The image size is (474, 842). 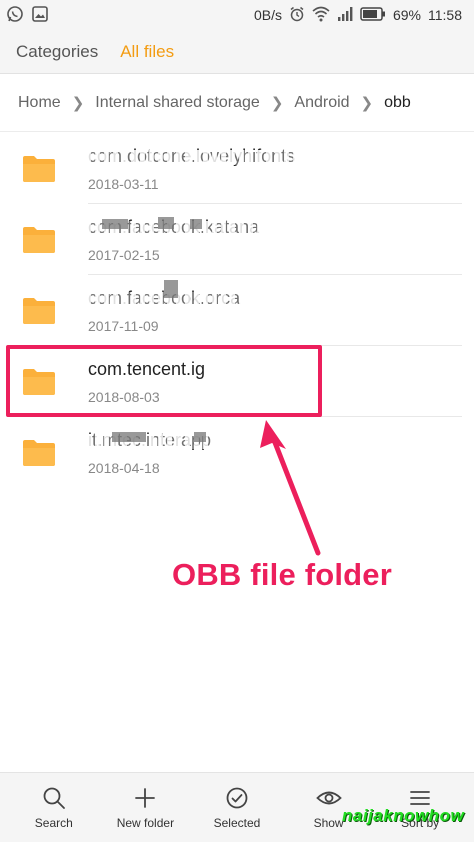 I want to click on file-text: com.dotcone.lovelyhifonts 2018-03-11, so click(x=191, y=168).